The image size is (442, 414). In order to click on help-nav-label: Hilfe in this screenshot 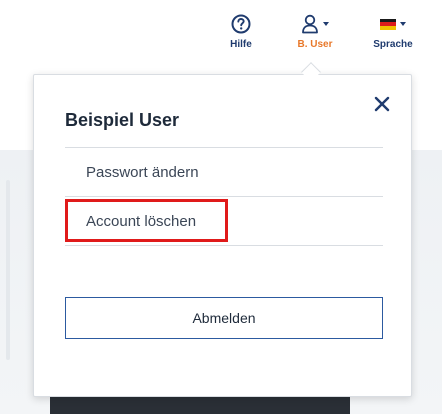, I will do `click(241, 44)`.